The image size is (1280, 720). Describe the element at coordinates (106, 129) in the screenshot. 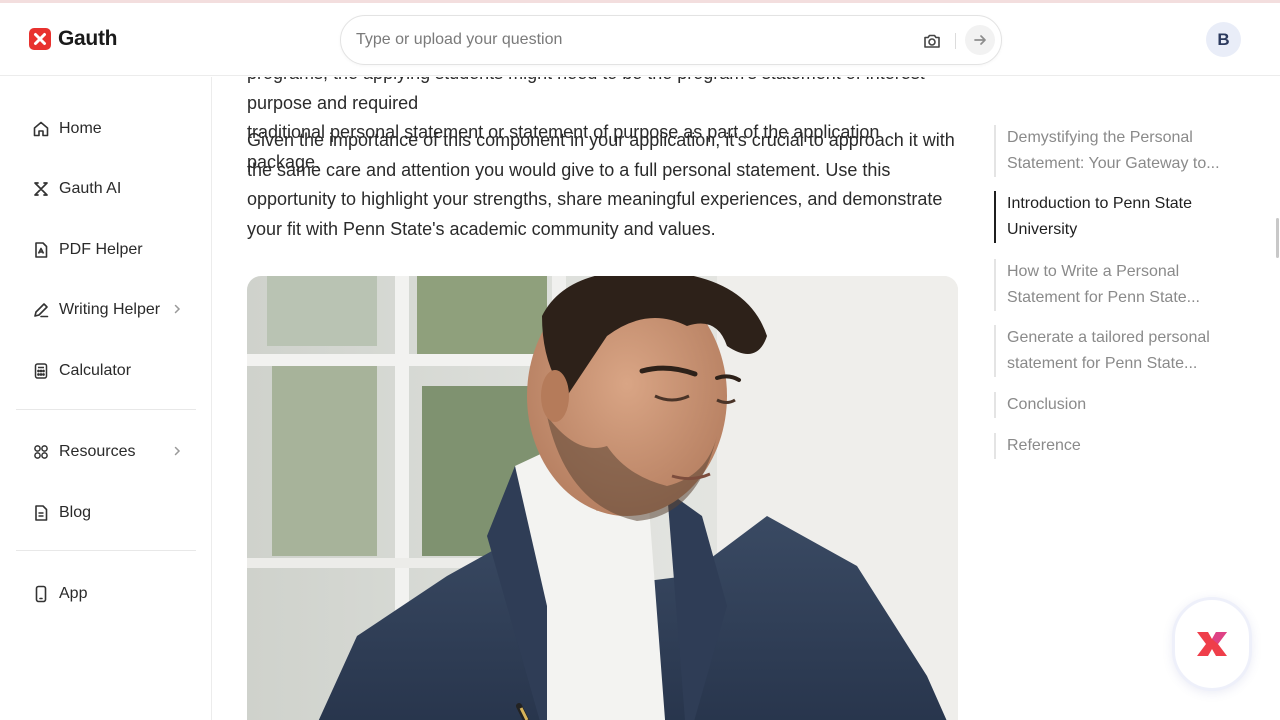

I see `sidebar-item-home: Home` at that location.